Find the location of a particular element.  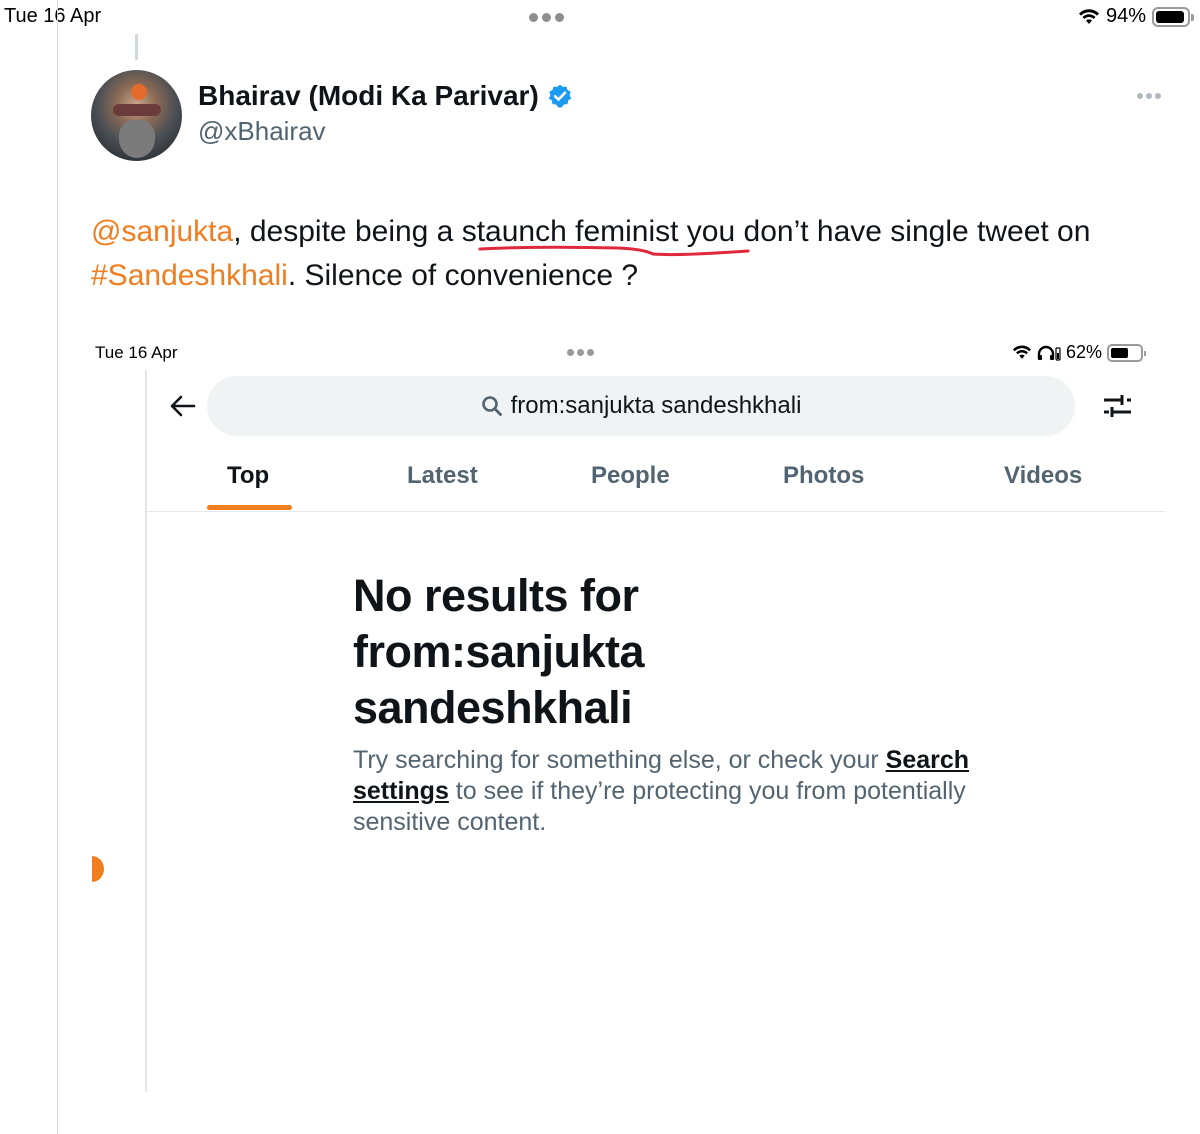

author-name: Bhairav (Modi Ka Parivar) is located at coordinates (385, 96).